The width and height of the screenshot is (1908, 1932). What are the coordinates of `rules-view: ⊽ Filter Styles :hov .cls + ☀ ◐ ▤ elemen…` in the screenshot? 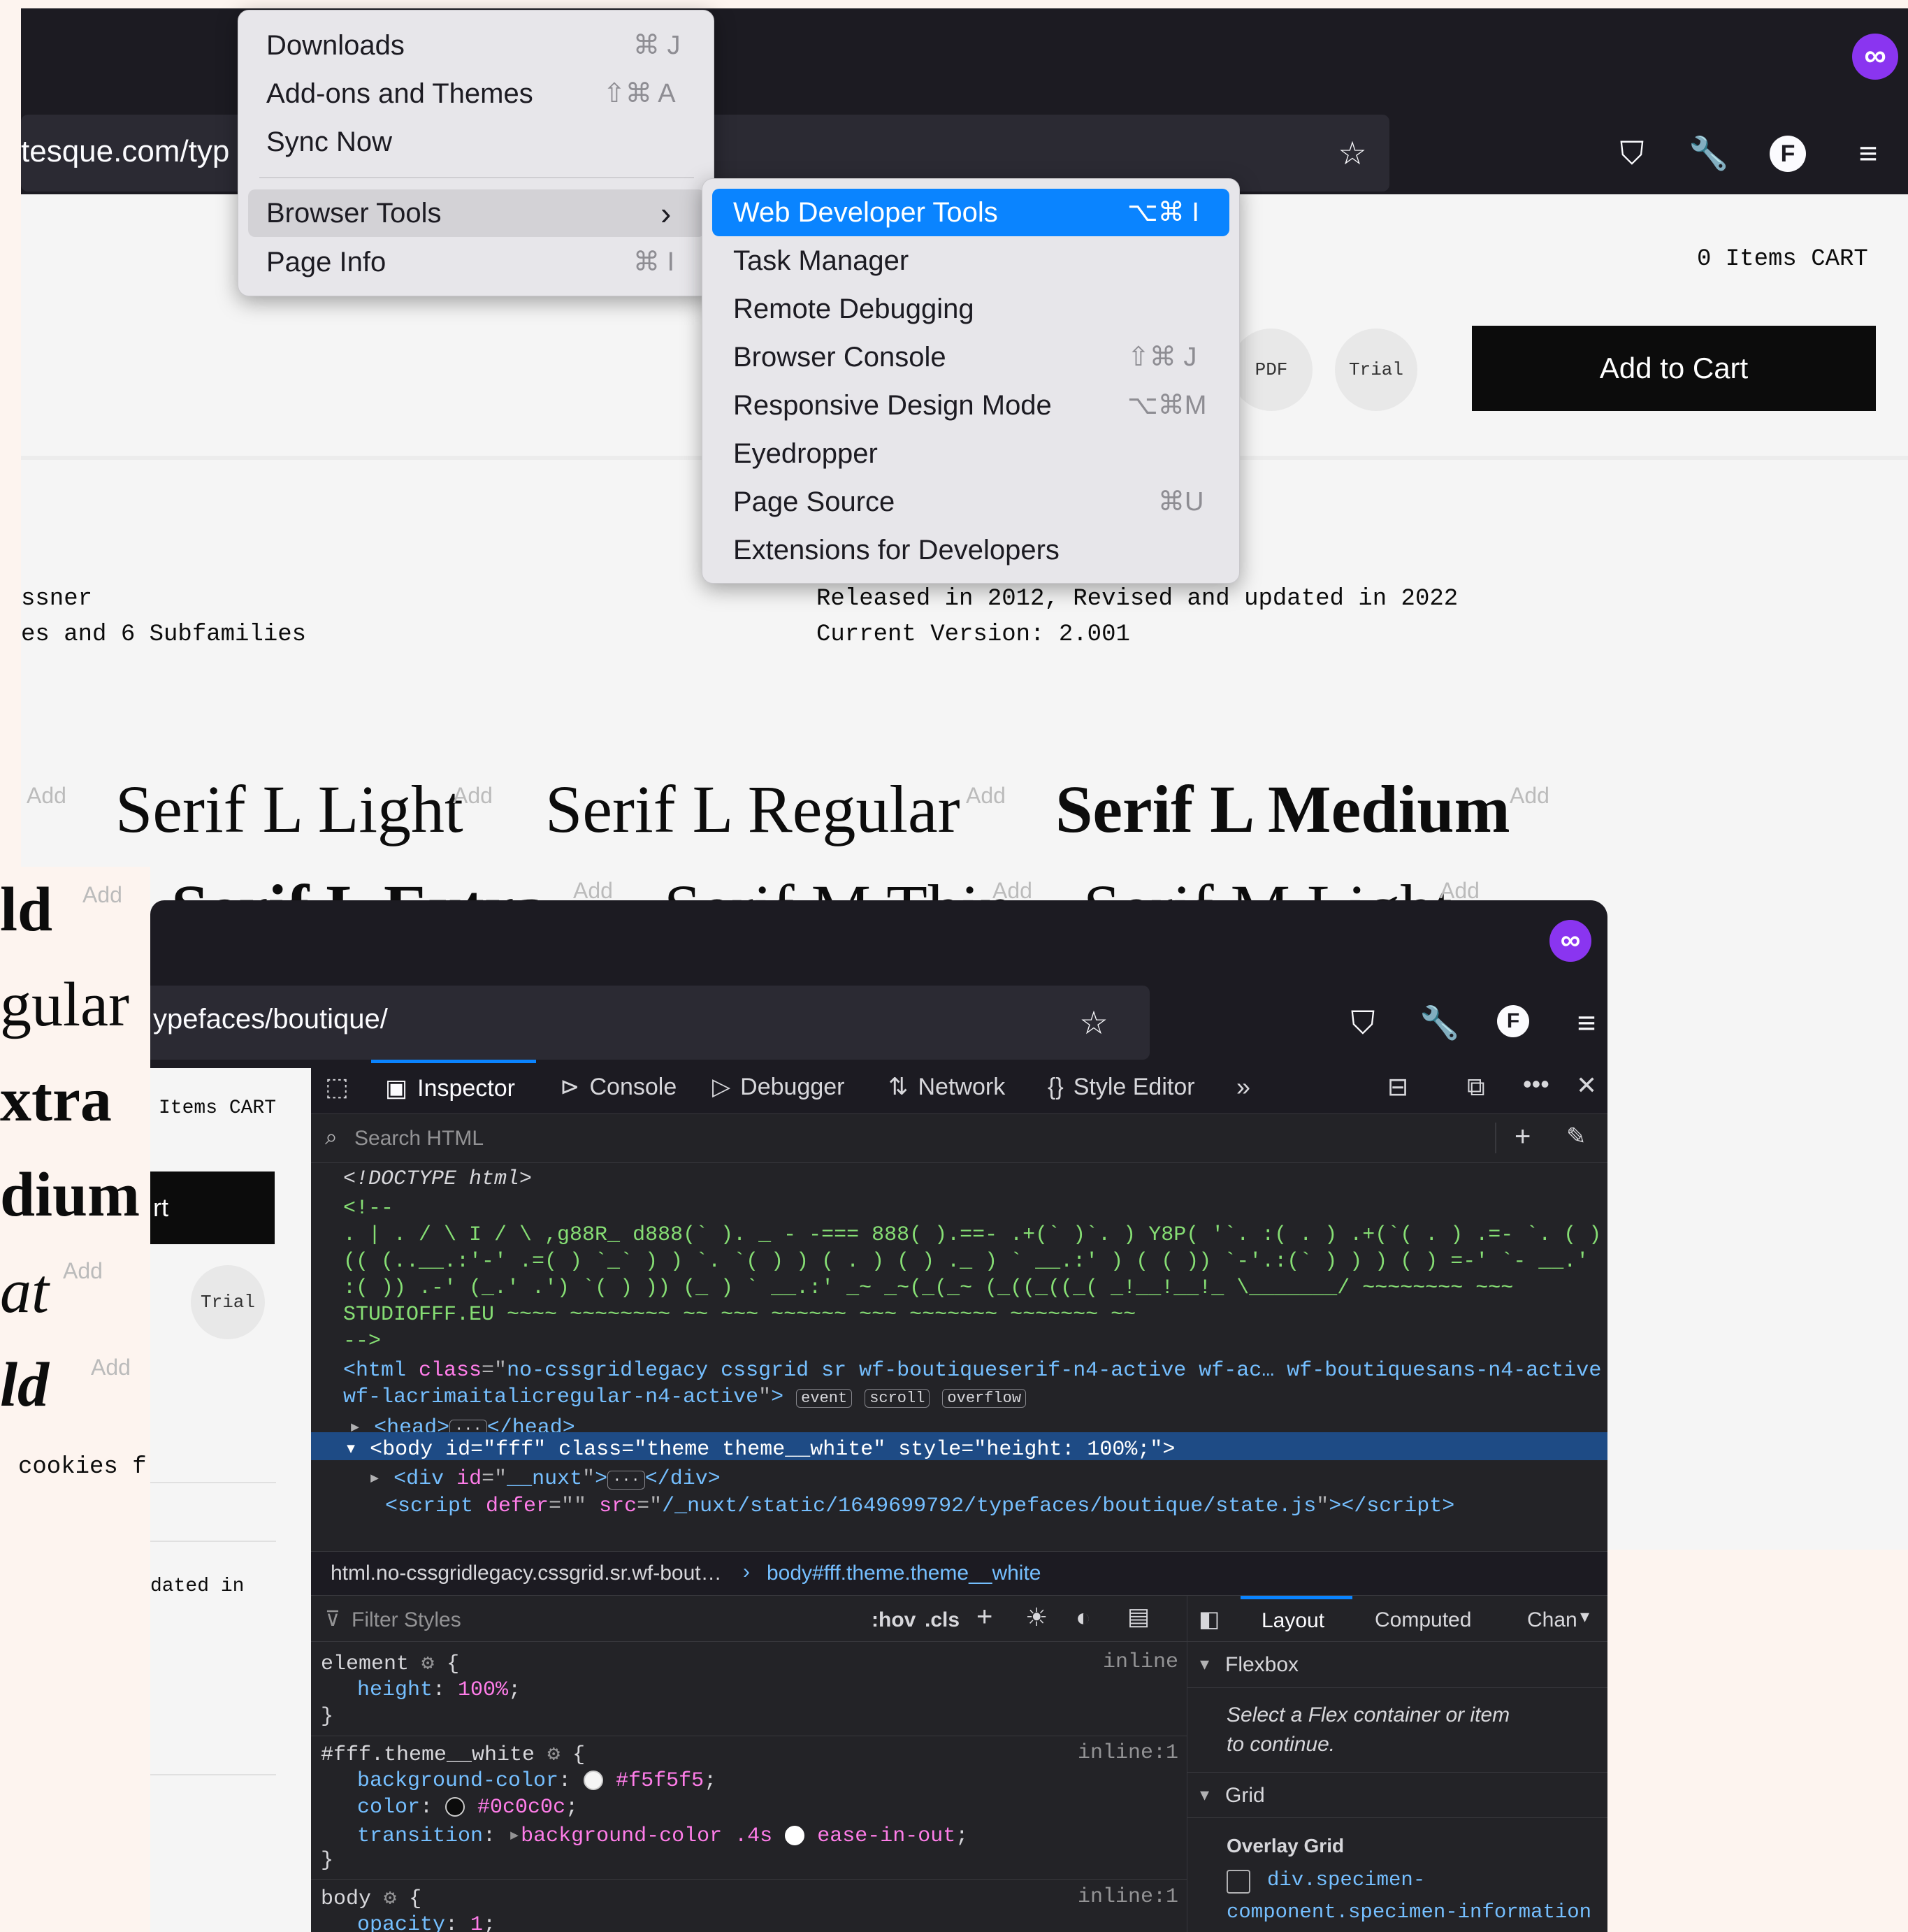 It's located at (749, 1764).